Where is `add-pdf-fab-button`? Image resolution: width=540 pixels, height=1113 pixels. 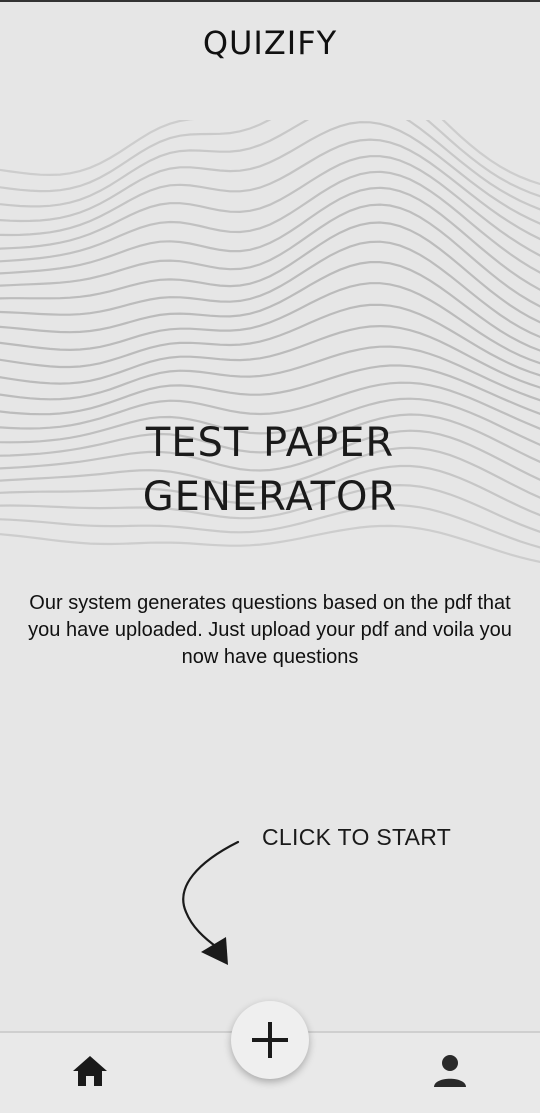 add-pdf-fab-button is located at coordinates (270, 1040).